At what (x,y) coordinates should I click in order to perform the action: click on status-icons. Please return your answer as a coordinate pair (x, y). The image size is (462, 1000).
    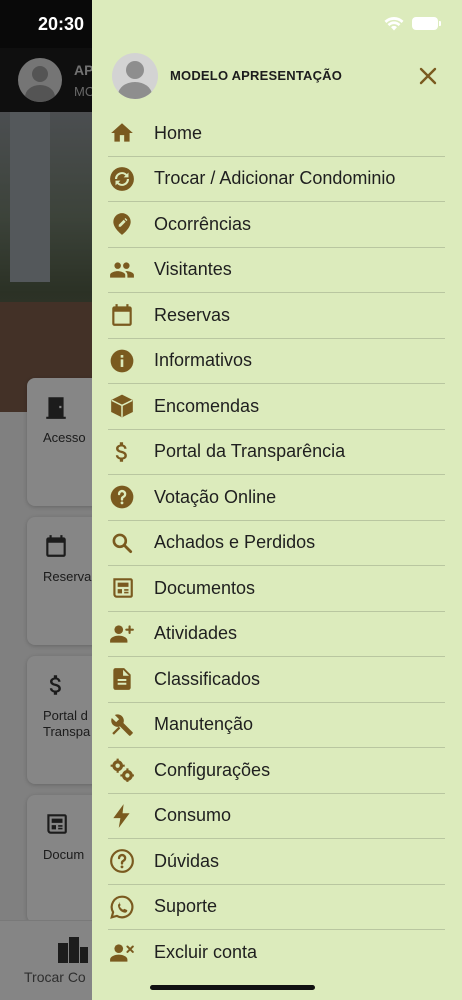
    Looking at the image, I should click on (412, 23).